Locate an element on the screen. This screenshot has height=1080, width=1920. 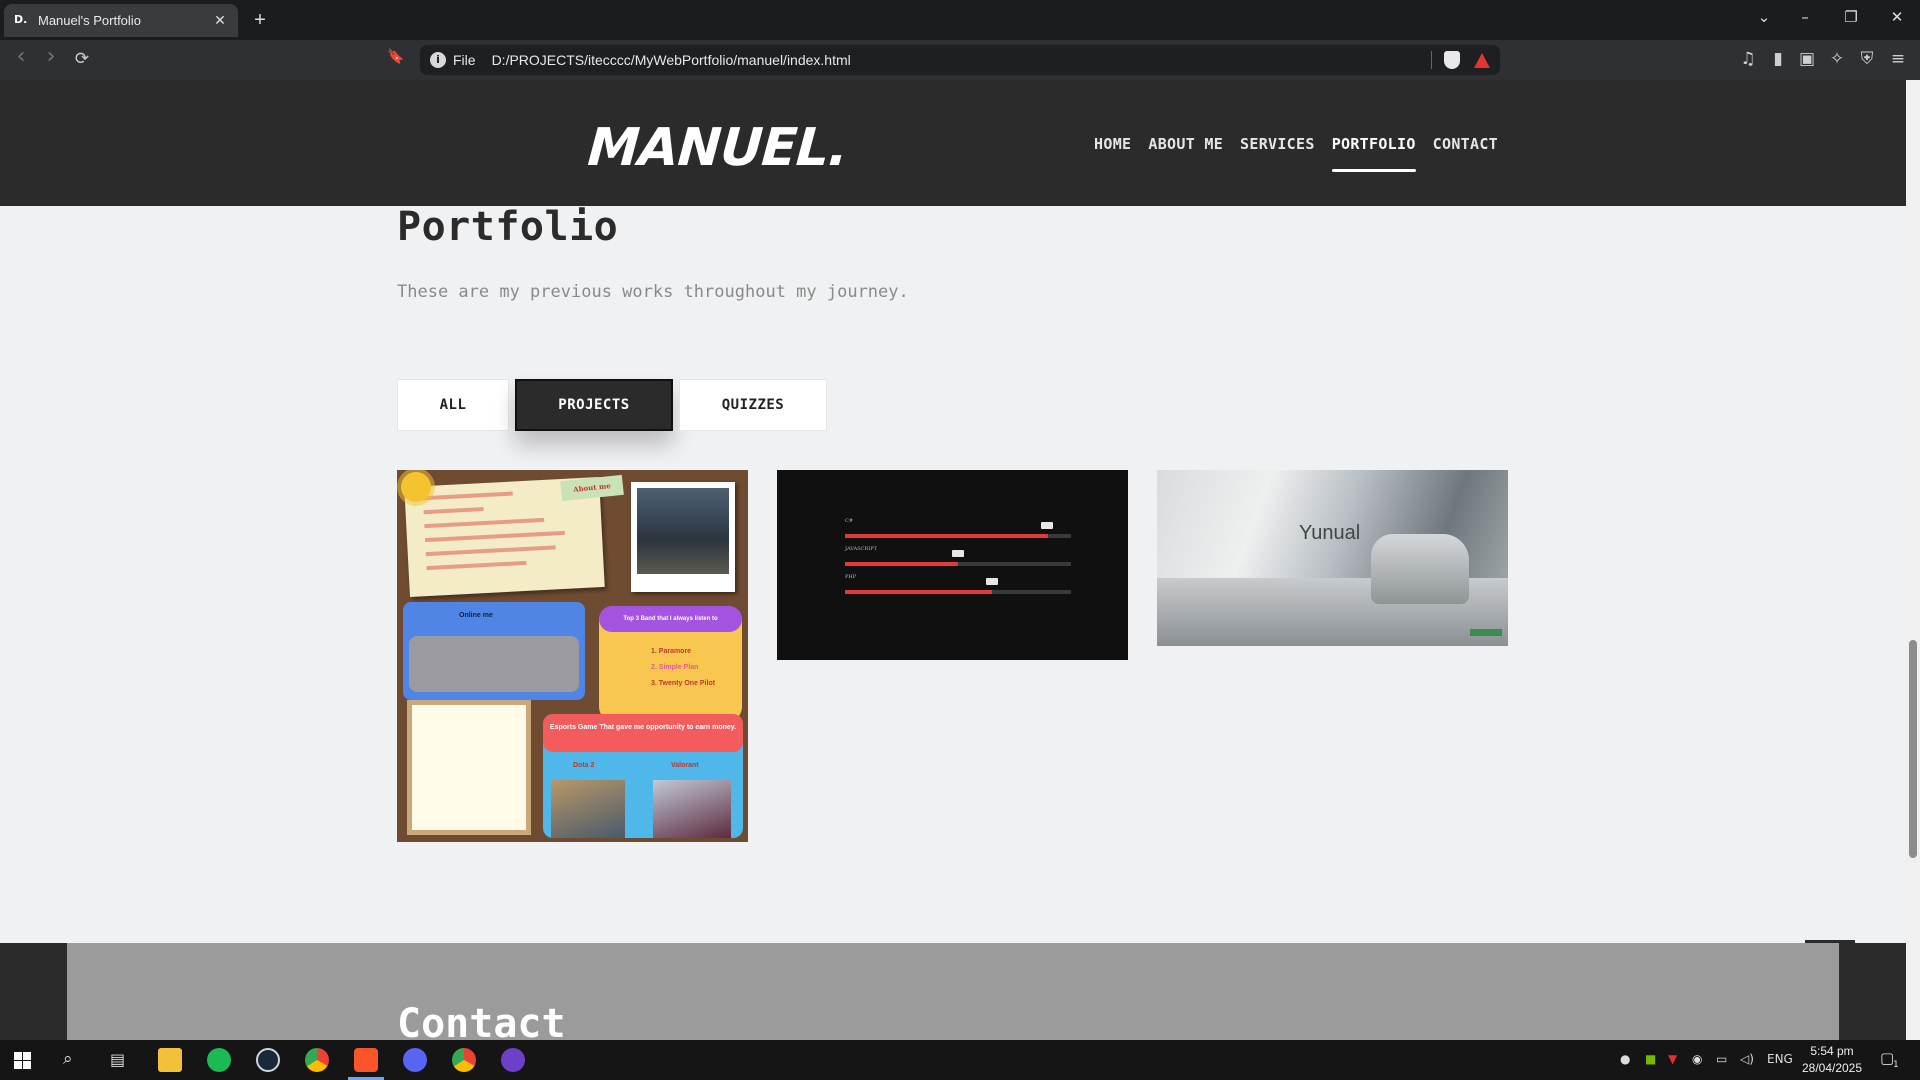
clock-date: 28/04/2025 is located at coordinates (1832, 1068).